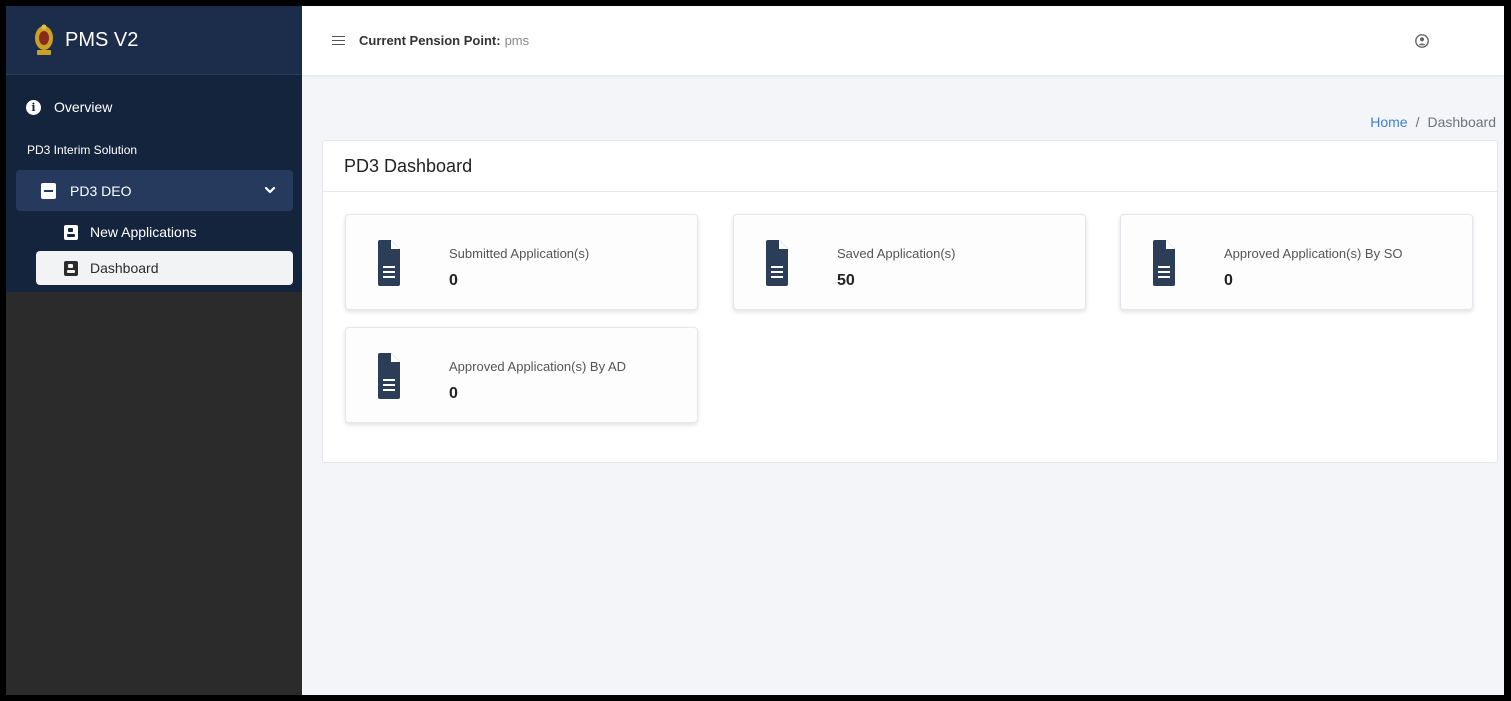 The height and width of the screenshot is (701, 1511). Describe the element at coordinates (521, 375) in the screenshot. I see `stat-card-approved-by-ad: Approved Application(s) By AD 0` at that location.